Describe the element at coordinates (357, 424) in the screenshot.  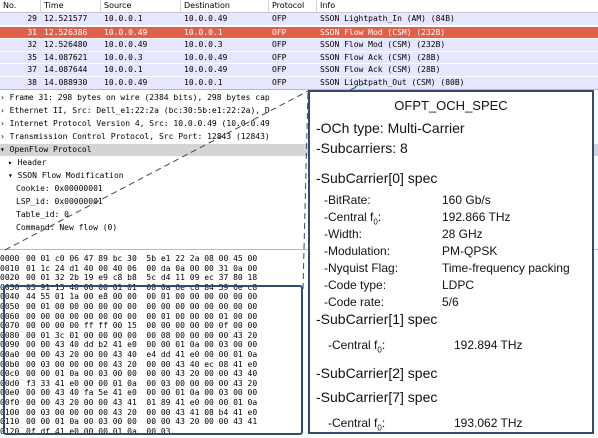
I see `subcarrier-7-freq-label: -Central f0:` at that location.